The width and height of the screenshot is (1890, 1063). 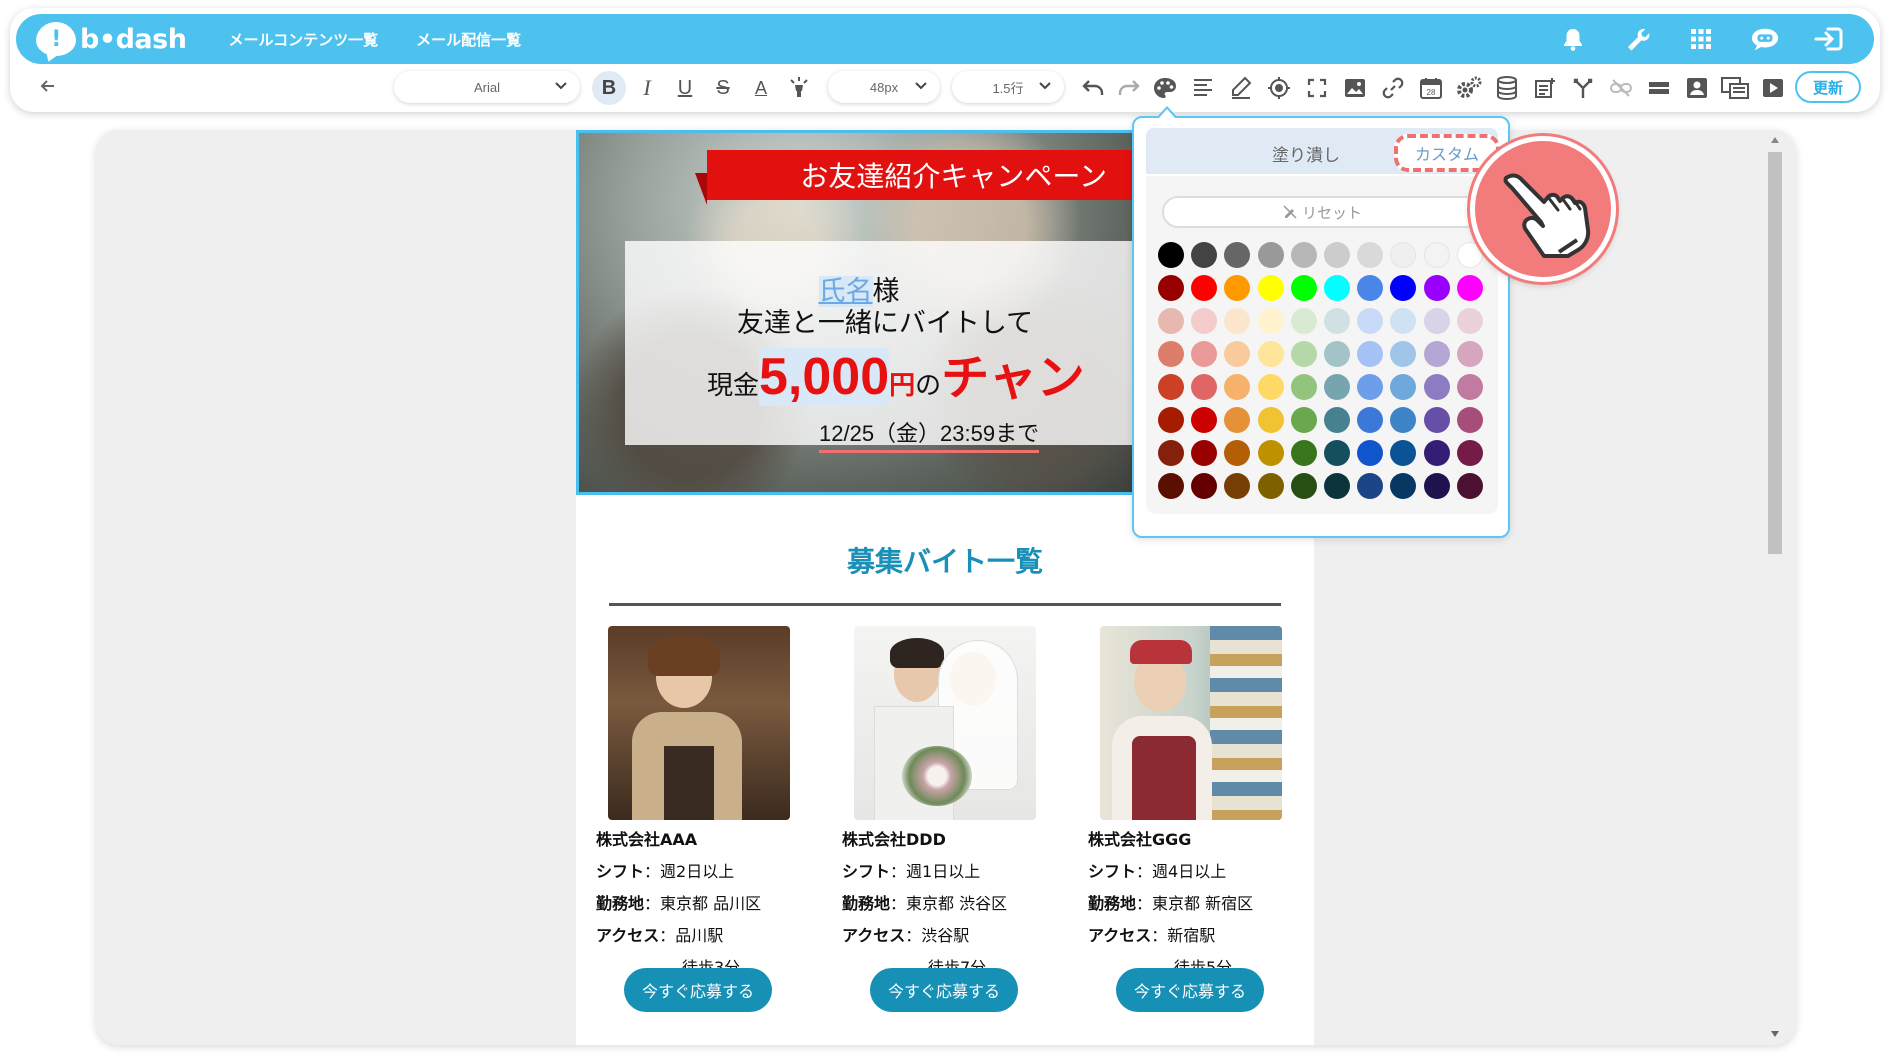 I want to click on link-button, so click(x=1393, y=88).